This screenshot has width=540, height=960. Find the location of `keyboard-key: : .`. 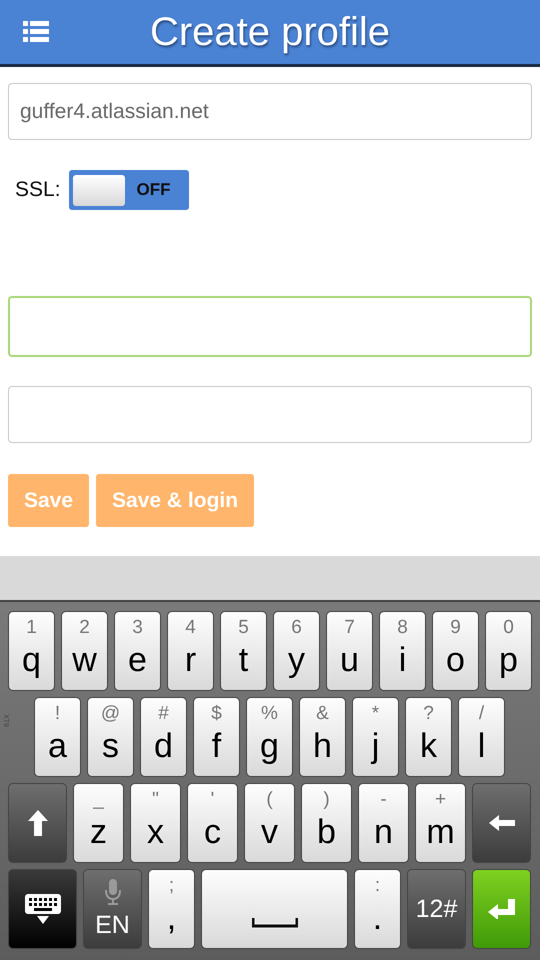

keyboard-key: : . is located at coordinates (377, 909).